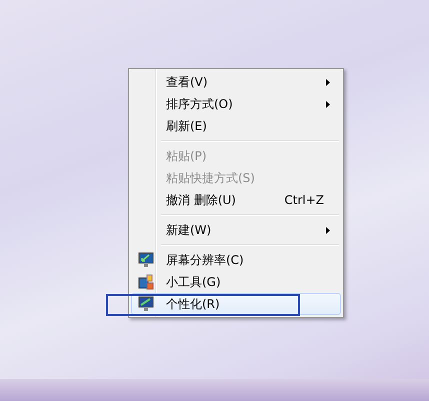  I want to click on menu-item: 新建(W), so click(236, 230).